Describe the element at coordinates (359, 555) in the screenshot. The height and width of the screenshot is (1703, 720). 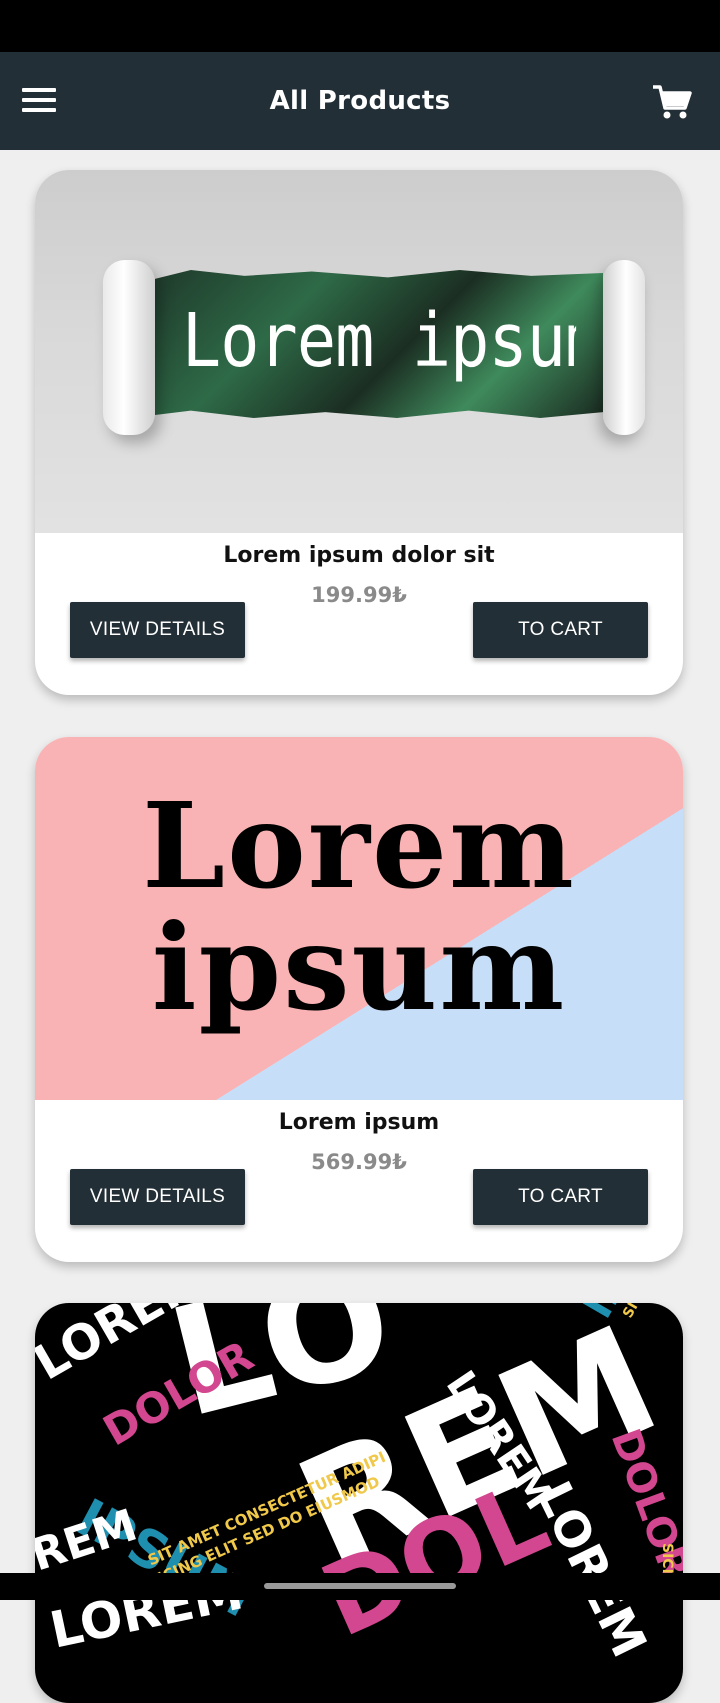
I see `product-name: Lorem ipsum dolor sit` at that location.